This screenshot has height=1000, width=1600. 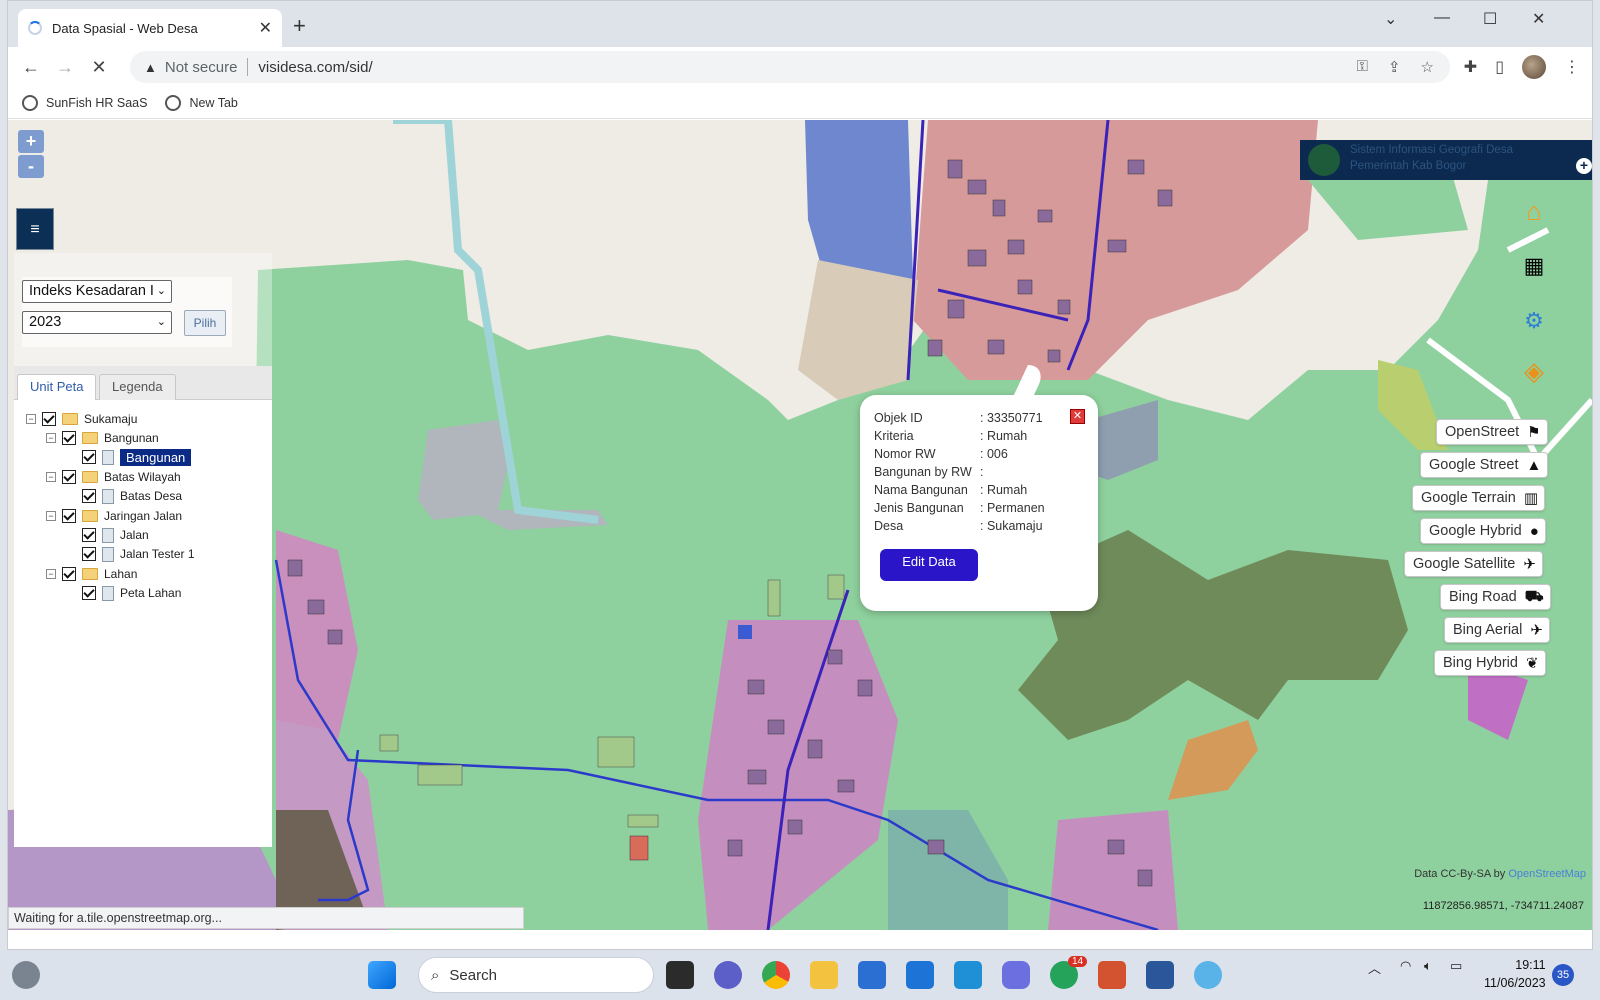 I want to click on tree-label: Jalan Tester 1, so click(x=157, y=554).